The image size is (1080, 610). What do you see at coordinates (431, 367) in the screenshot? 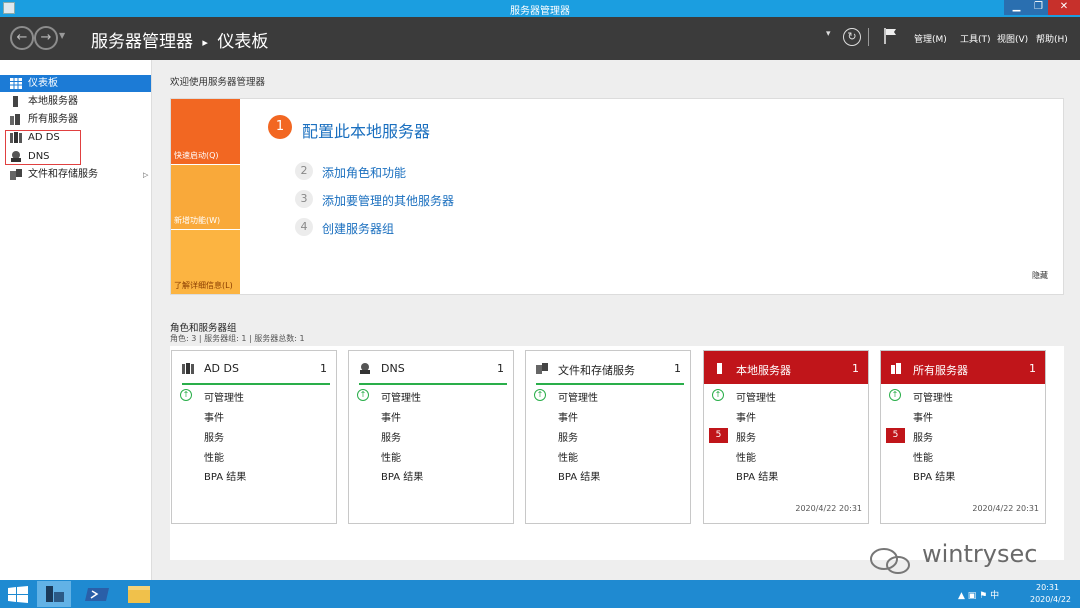
I see `card-header: DNS 1` at bounding box center [431, 367].